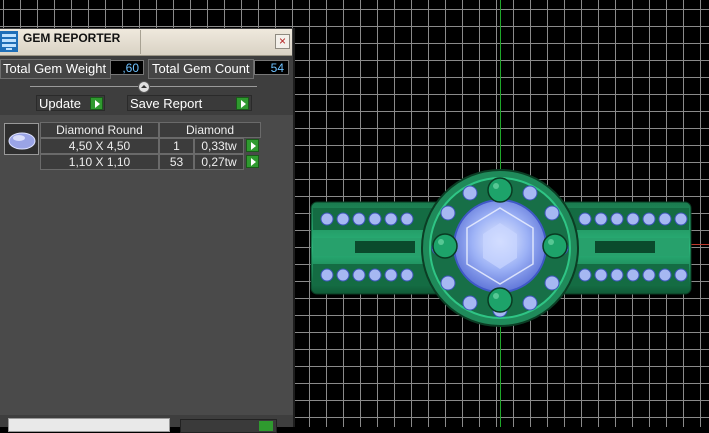 The height and width of the screenshot is (433, 709). I want to click on close-icon: ×, so click(282, 41).